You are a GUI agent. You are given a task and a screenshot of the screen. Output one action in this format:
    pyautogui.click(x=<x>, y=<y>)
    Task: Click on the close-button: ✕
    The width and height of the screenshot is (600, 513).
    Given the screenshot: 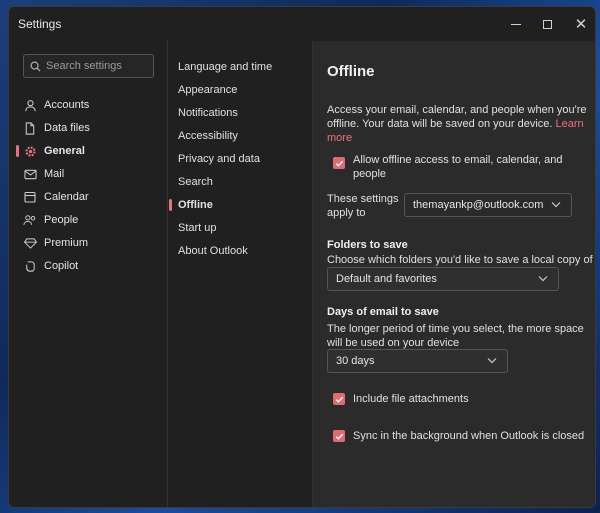 What is the action you would take?
    pyautogui.click(x=580, y=24)
    